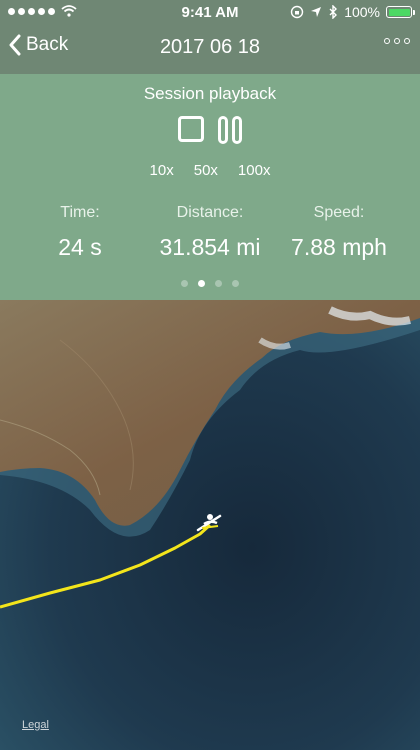  What do you see at coordinates (206, 170) in the screenshot?
I see `speed-50x-button: 50x` at bounding box center [206, 170].